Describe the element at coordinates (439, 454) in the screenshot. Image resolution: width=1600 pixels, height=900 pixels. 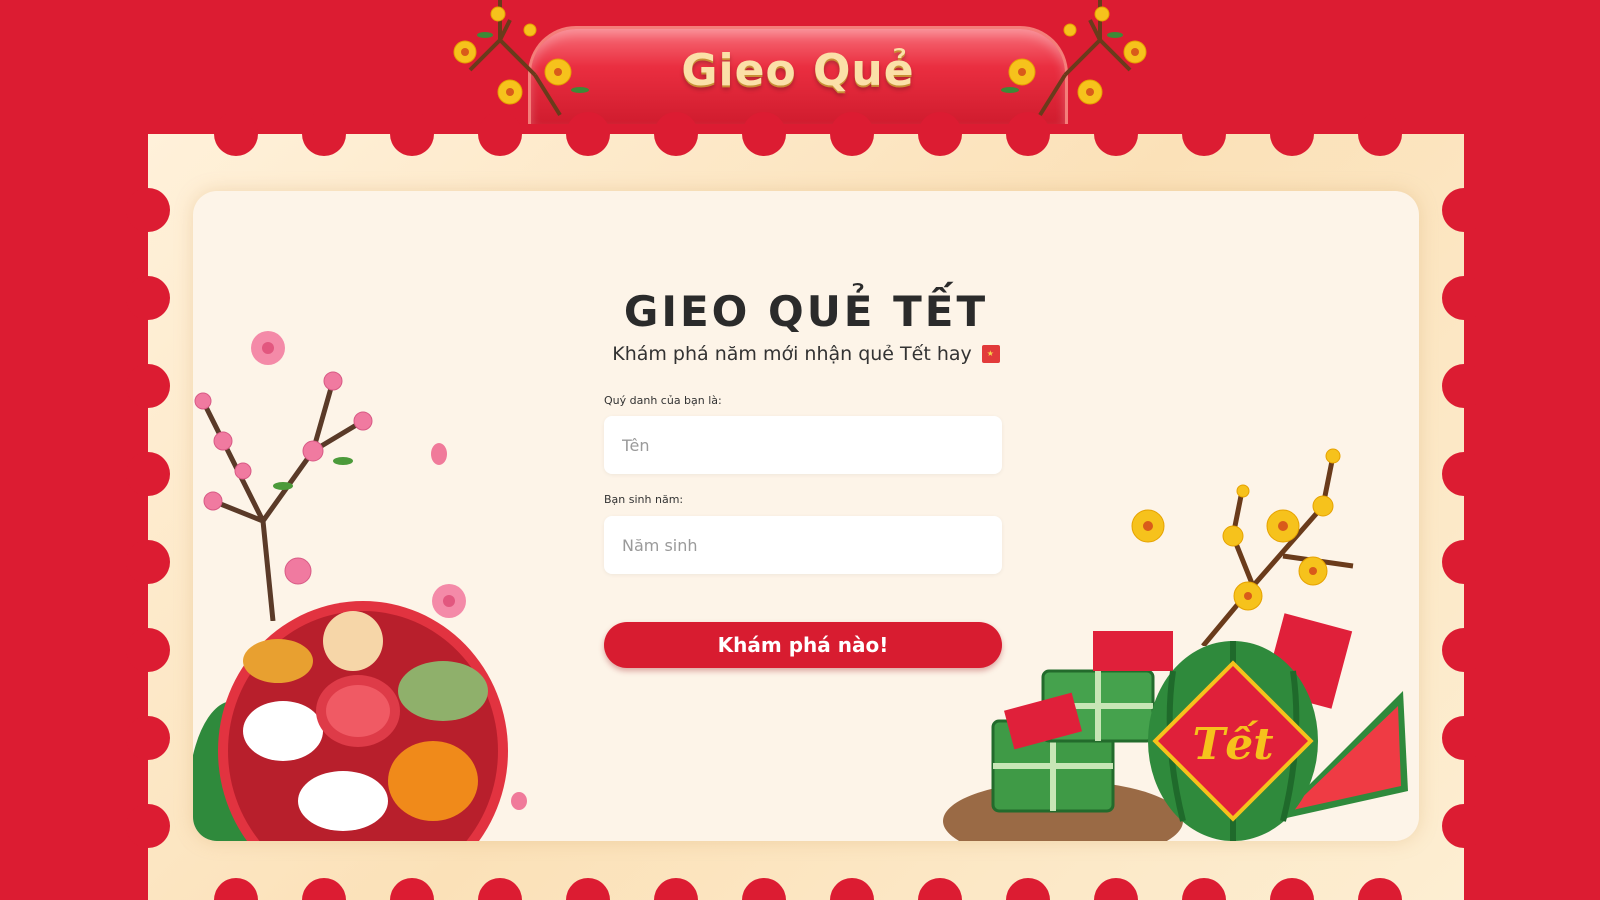
I see `peach-petal-icon` at that location.